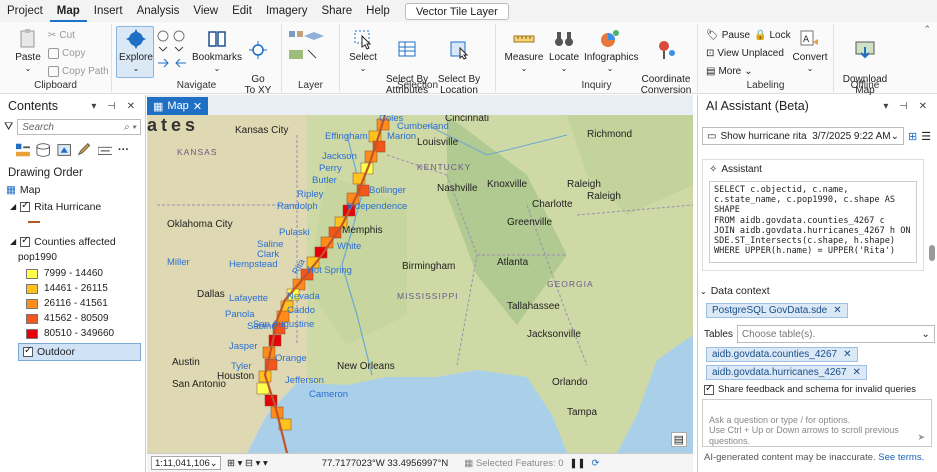  What do you see at coordinates (777, 310) in the screenshot?
I see `connection-tag: PostgreSQL GovData.sde ✕` at bounding box center [777, 310].